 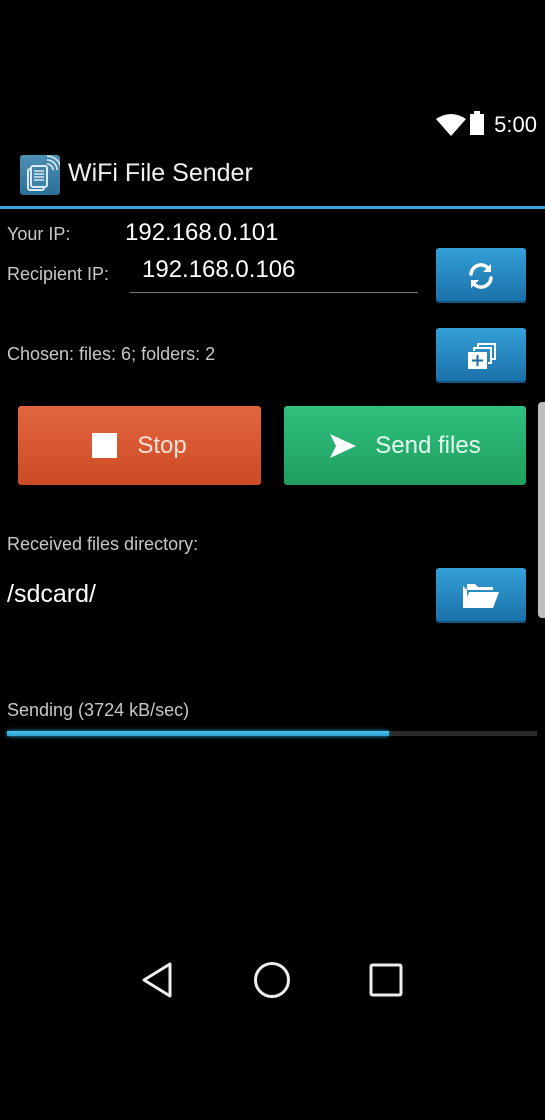 What do you see at coordinates (41, 175) in the screenshot?
I see `wifi-file-sender-app-icon` at bounding box center [41, 175].